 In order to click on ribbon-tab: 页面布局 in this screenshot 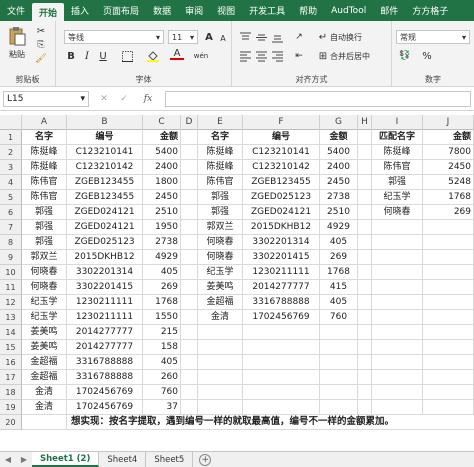, I will do `click(121, 10)`.